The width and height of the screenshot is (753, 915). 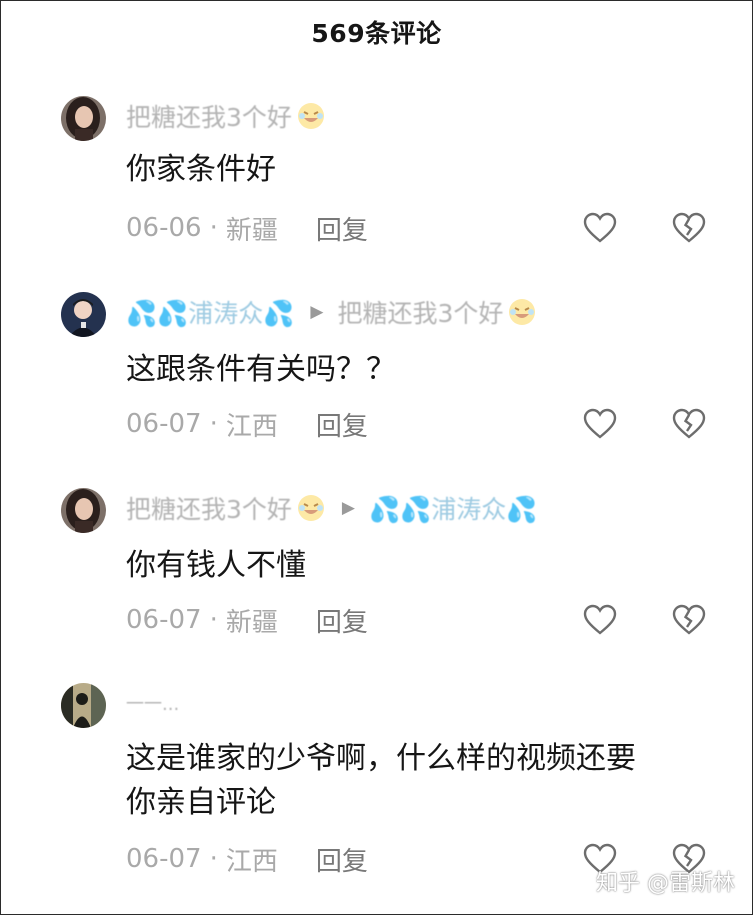 I want to click on comment-author-row: 把糖还我3个好 ▶ 💦💦浦涛众💦, so click(x=331, y=508).